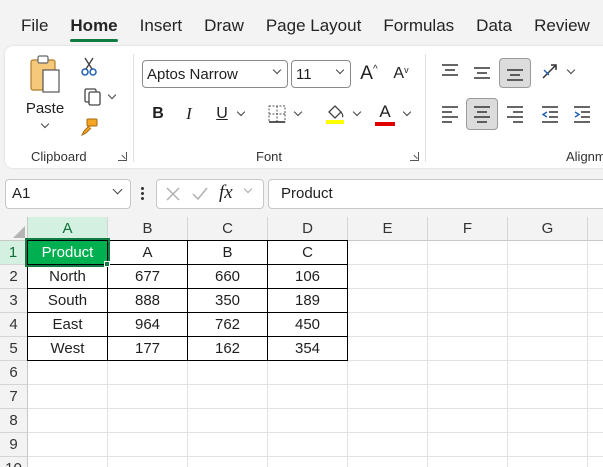  Describe the element at coordinates (548, 349) in the screenshot. I see `cell-g5` at that location.